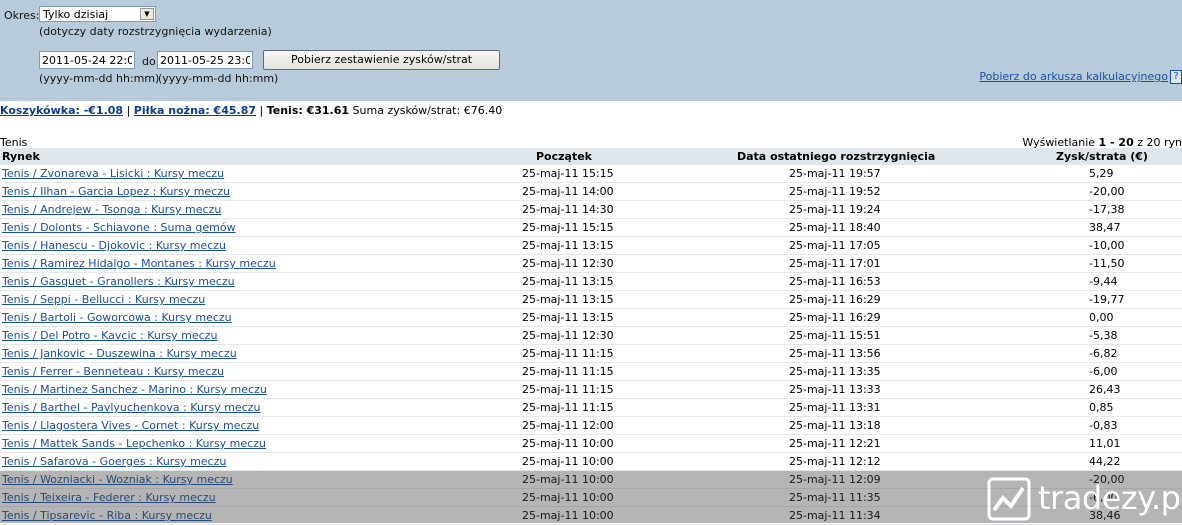 This screenshot has width=1182, height=525. Describe the element at coordinates (835, 209) in the screenshot. I see `cell-last-settlement: 25-maj-11 19:24` at that location.